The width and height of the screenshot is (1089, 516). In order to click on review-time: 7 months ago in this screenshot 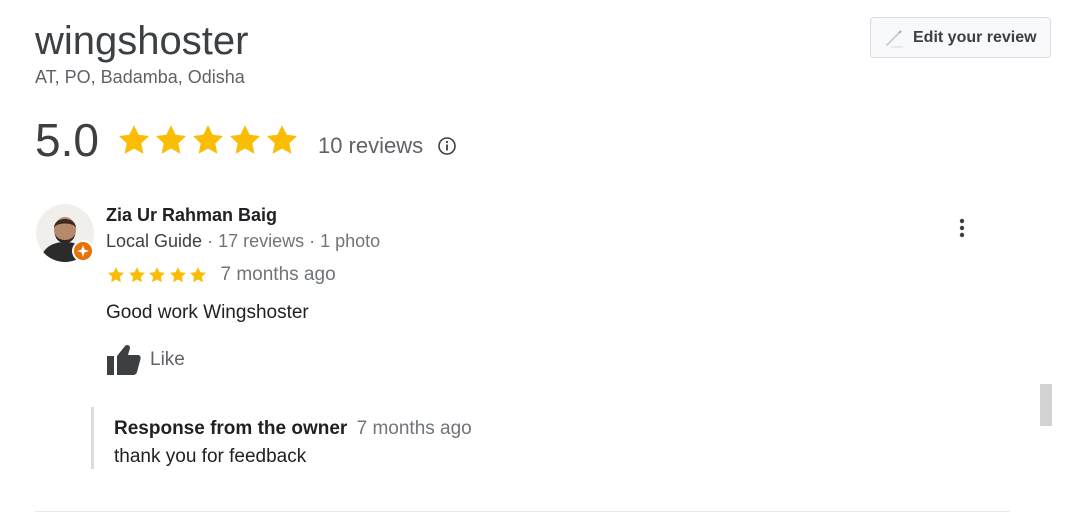, I will do `click(278, 274)`.